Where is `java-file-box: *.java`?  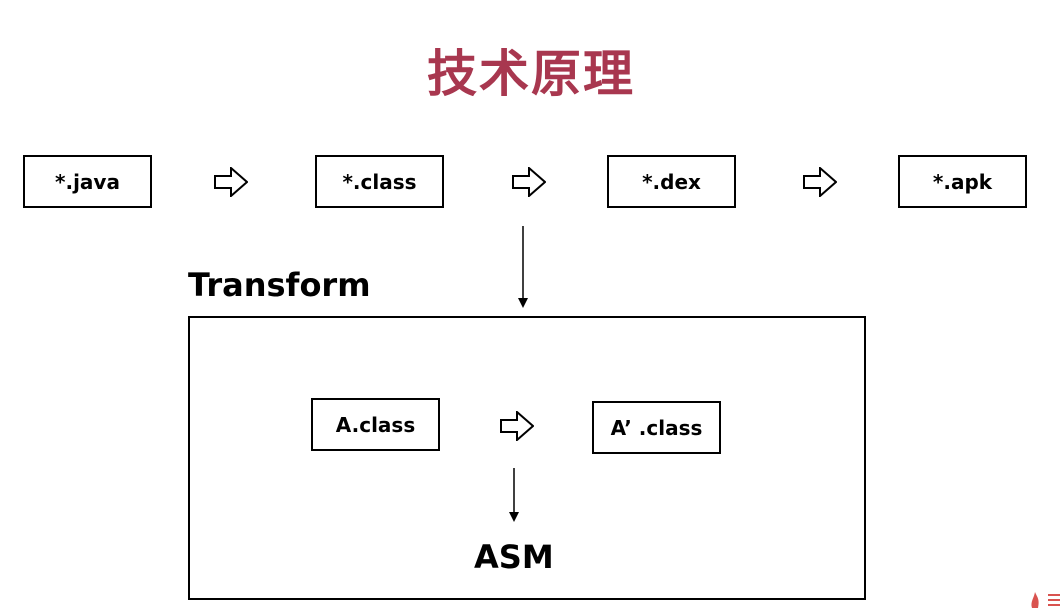
java-file-box: *.java is located at coordinates (87, 181).